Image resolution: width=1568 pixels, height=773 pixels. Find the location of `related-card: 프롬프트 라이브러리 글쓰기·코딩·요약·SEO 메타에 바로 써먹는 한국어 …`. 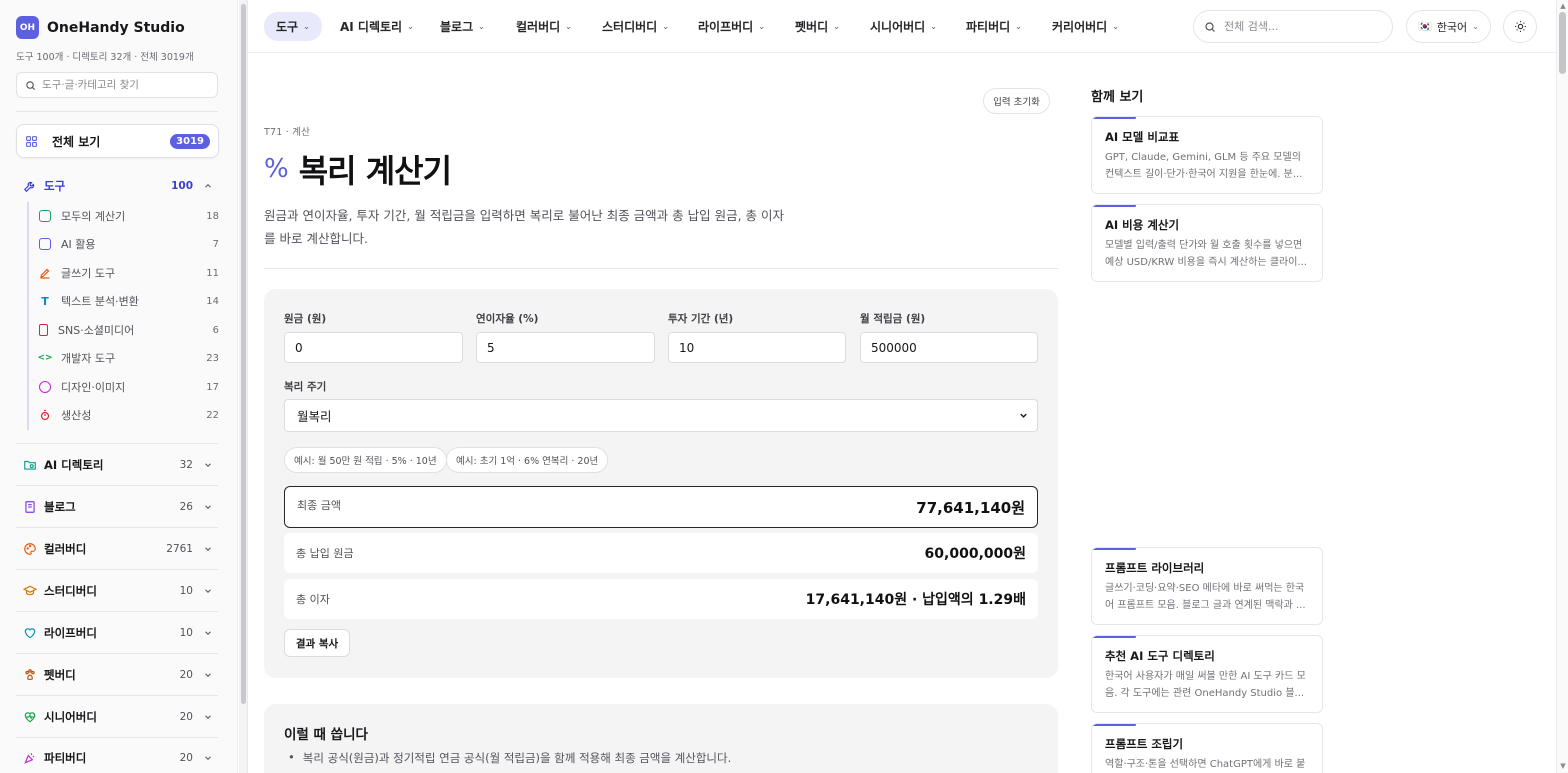

related-card: 프롬프트 라이브러리 글쓰기·코딩·요약·SEO 메타에 바로 써먹는 한국어 … is located at coordinates (1207, 586).